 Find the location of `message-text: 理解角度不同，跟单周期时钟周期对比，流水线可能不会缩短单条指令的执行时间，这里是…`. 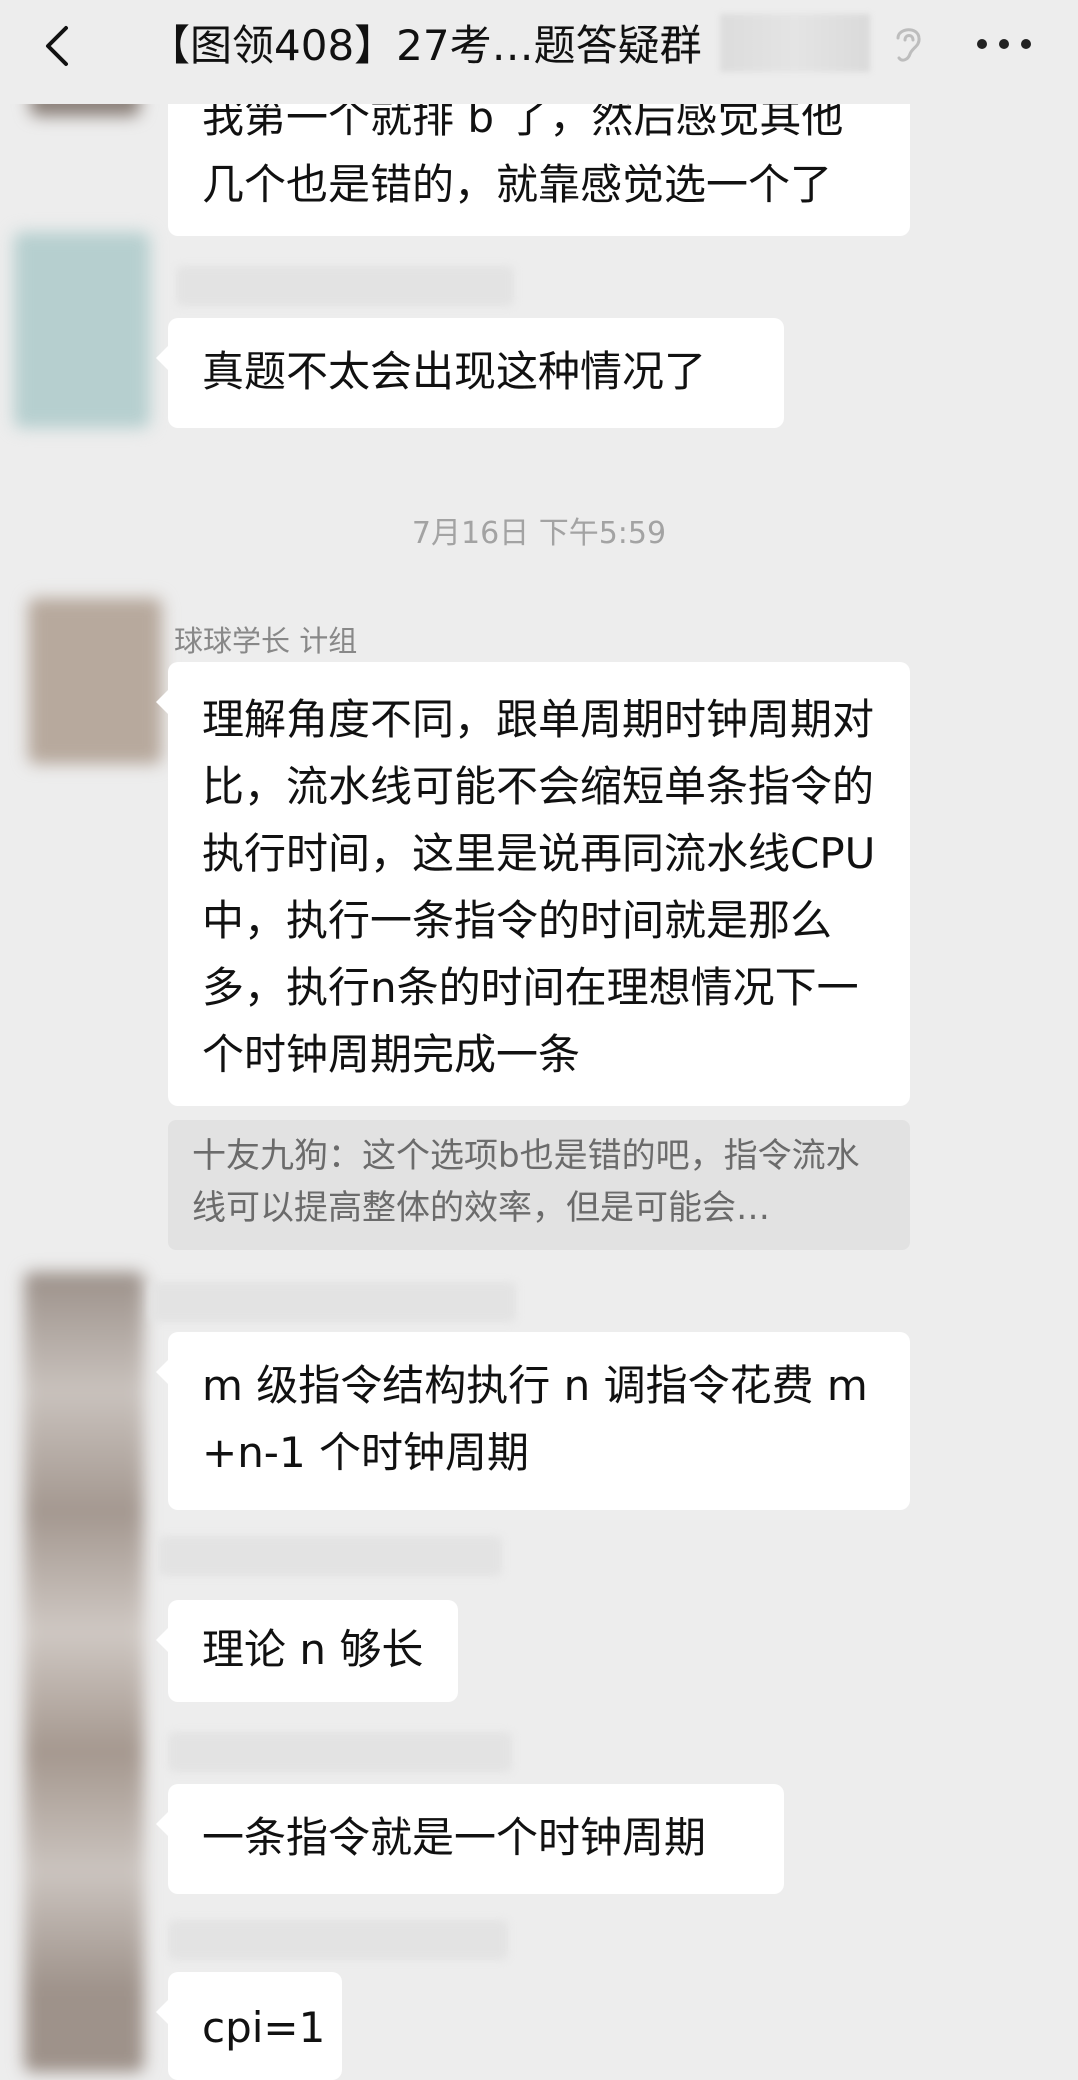

message-text: 理解角度不同，跟单周期时钟周期对比，流水线可能不会缩短单条指令的执行时间，这里是… is located at coordinates (539, 887).